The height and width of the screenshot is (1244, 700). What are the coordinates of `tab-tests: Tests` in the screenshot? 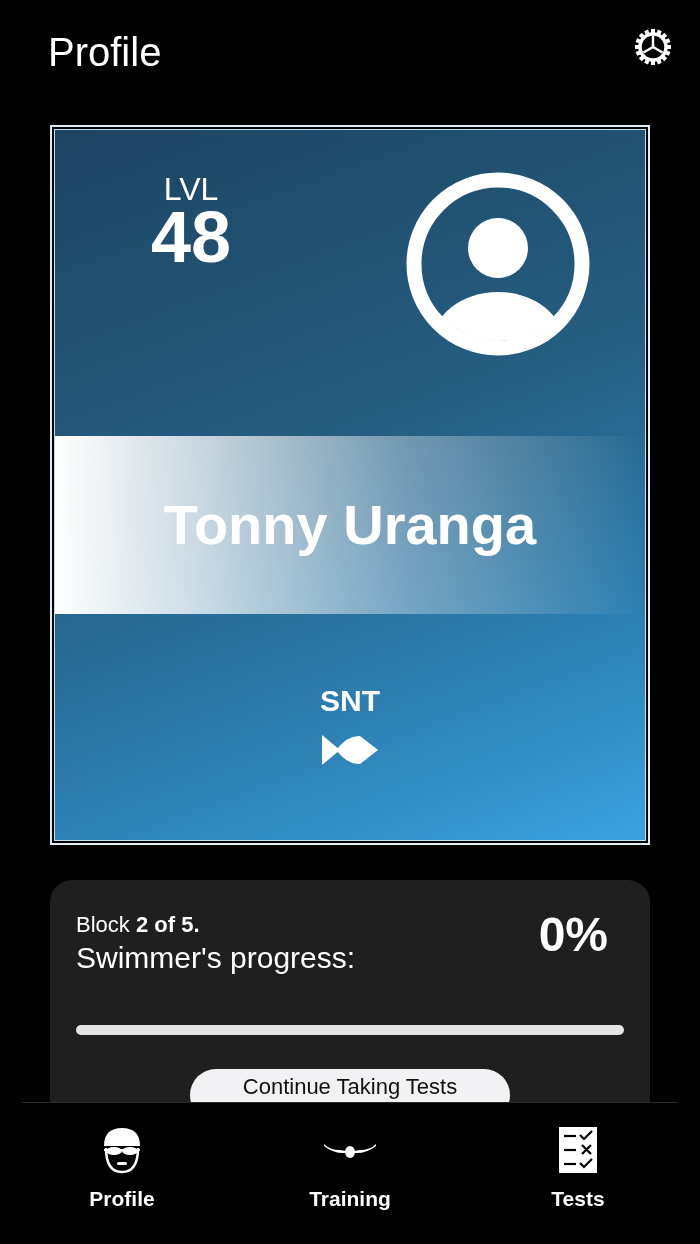 It's located at (578, 1184).